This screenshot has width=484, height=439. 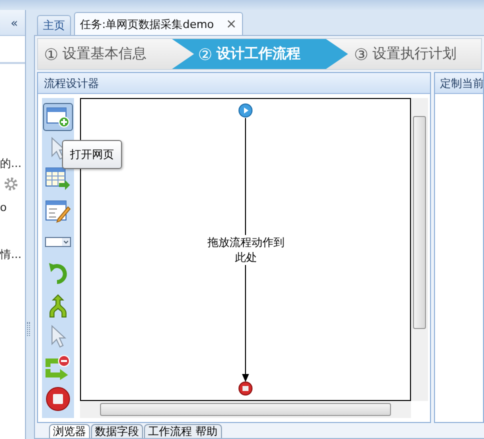 What do you see at coordinates (11, 184) in the screenshot?
I see `gear-icon` at bounding box center [11, 184].